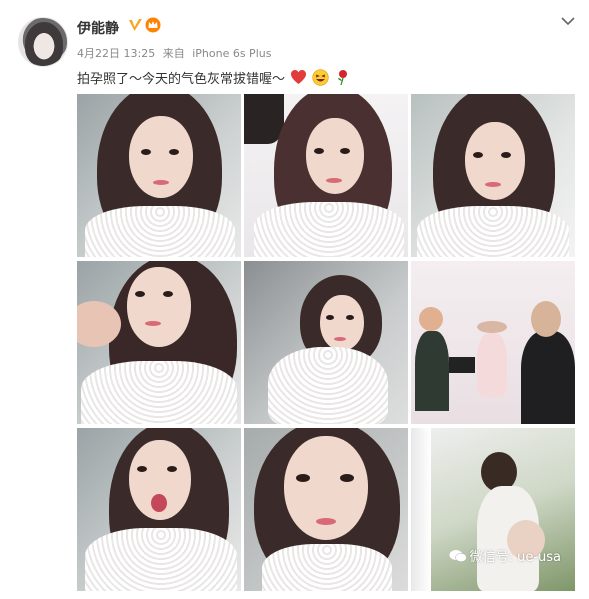 The image size is (589, 599). I want to click on post-text-line: 拍孕照了～今天的气色灰常拔错喔～, so click(214, 77).